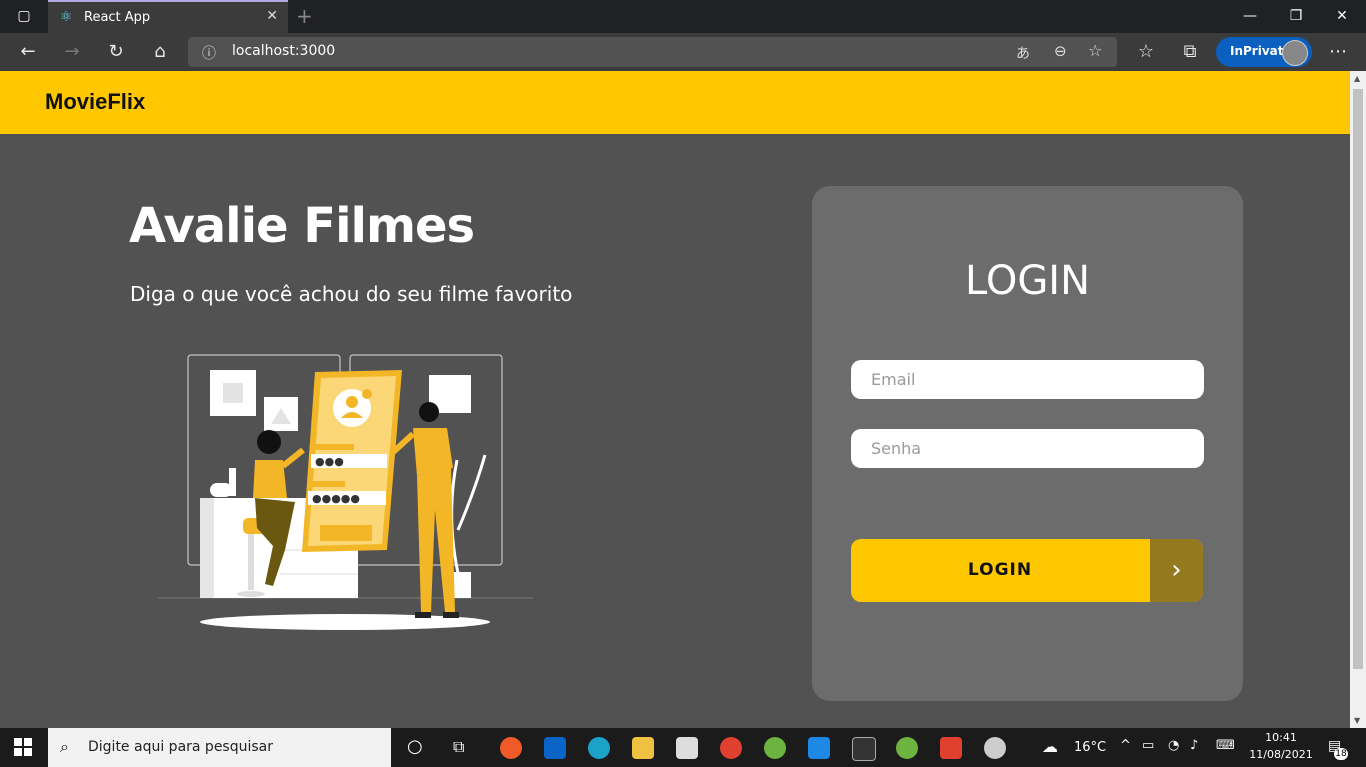 This screenshot has width=1366, height=767. What do you see at coordinates (1148, 745) in the screenshot?
I see `battery-icon: ▭` at bounding box center [1148, 745].